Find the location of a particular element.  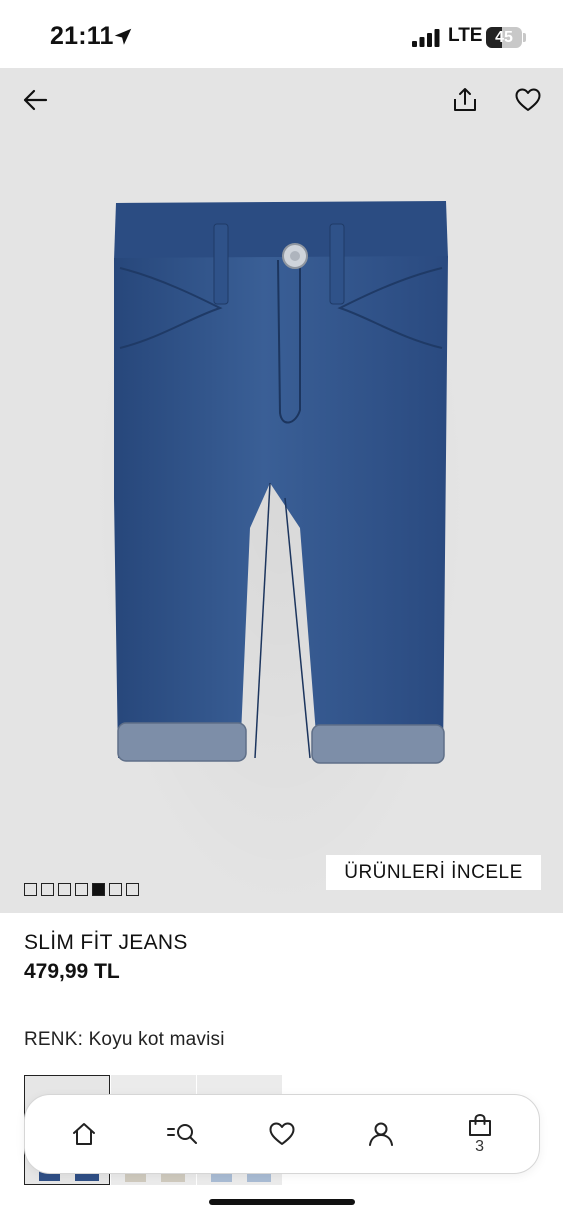

color-value: Koyu kot mavisi is located at coordinates (156, 1039).